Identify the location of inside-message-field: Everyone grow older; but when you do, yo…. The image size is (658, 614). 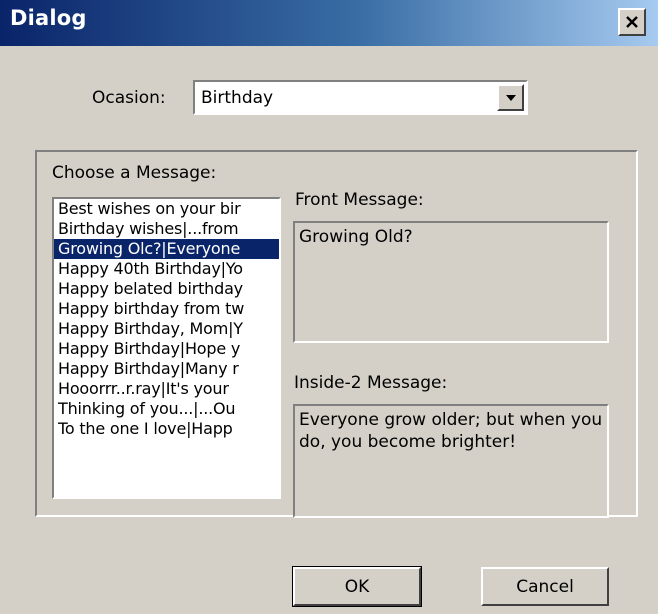
(451, 461).